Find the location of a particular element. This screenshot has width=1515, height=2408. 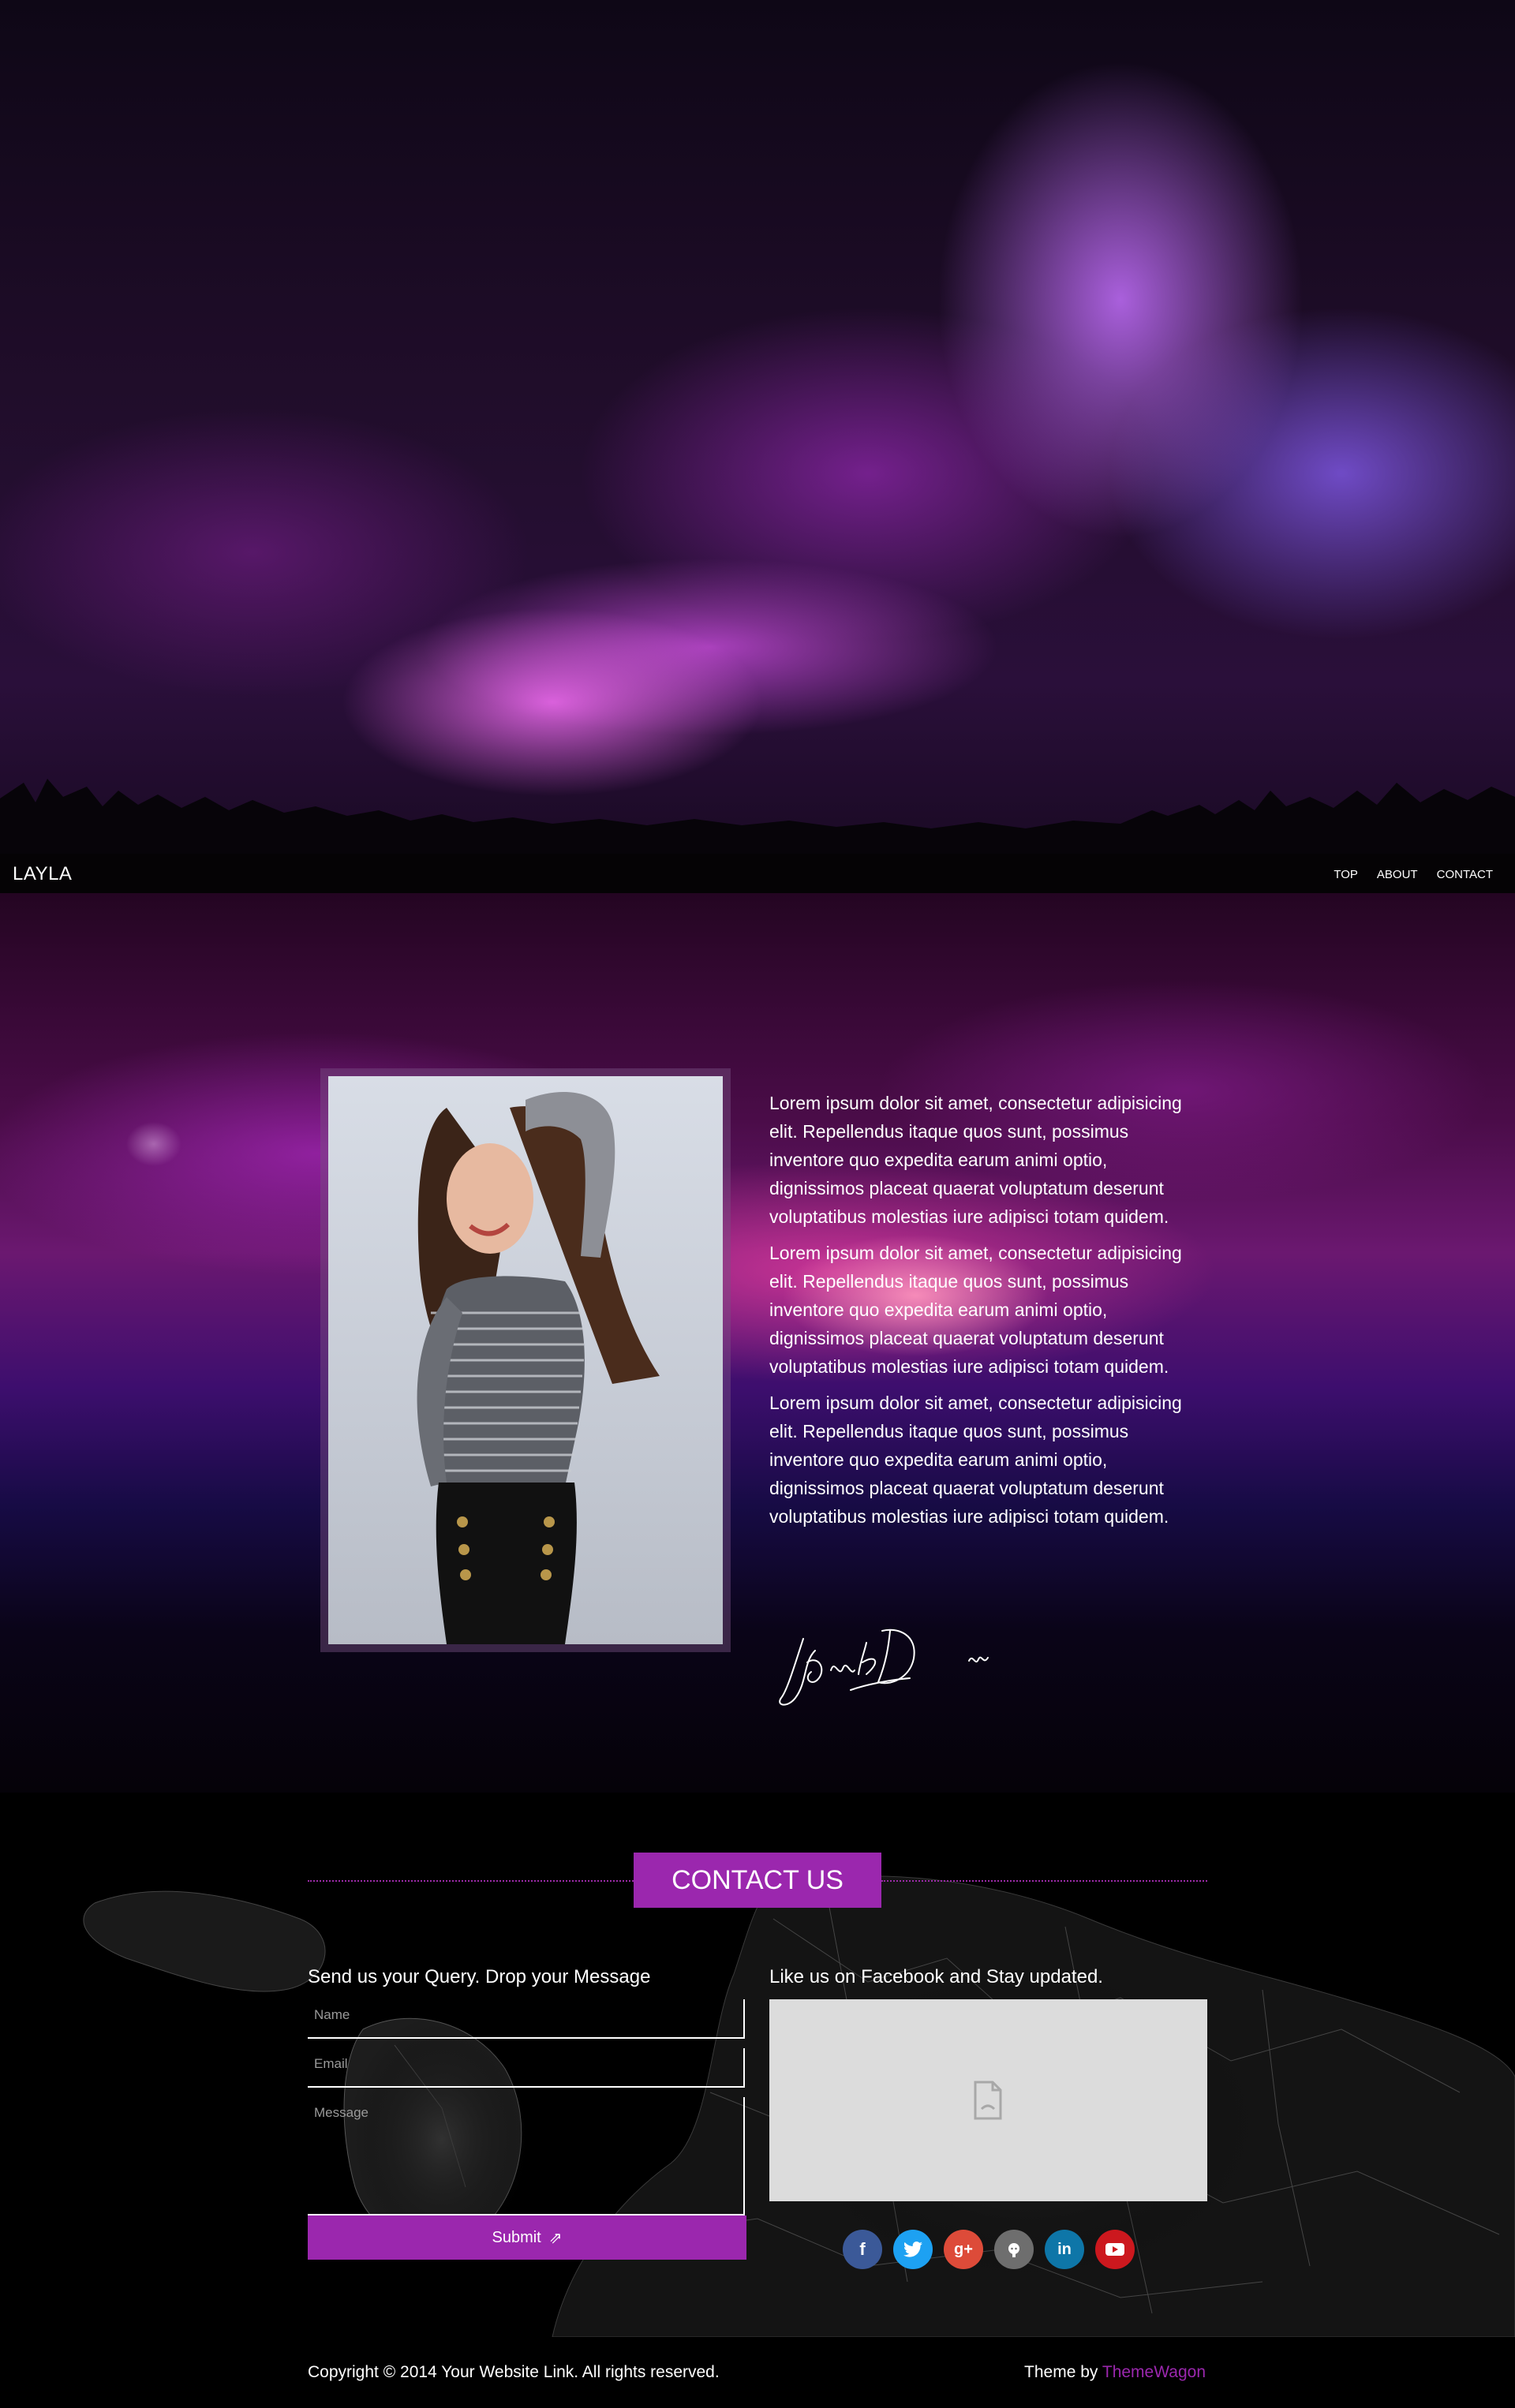

contact-title: CONTACT US is located at coordinates (757, 1881).